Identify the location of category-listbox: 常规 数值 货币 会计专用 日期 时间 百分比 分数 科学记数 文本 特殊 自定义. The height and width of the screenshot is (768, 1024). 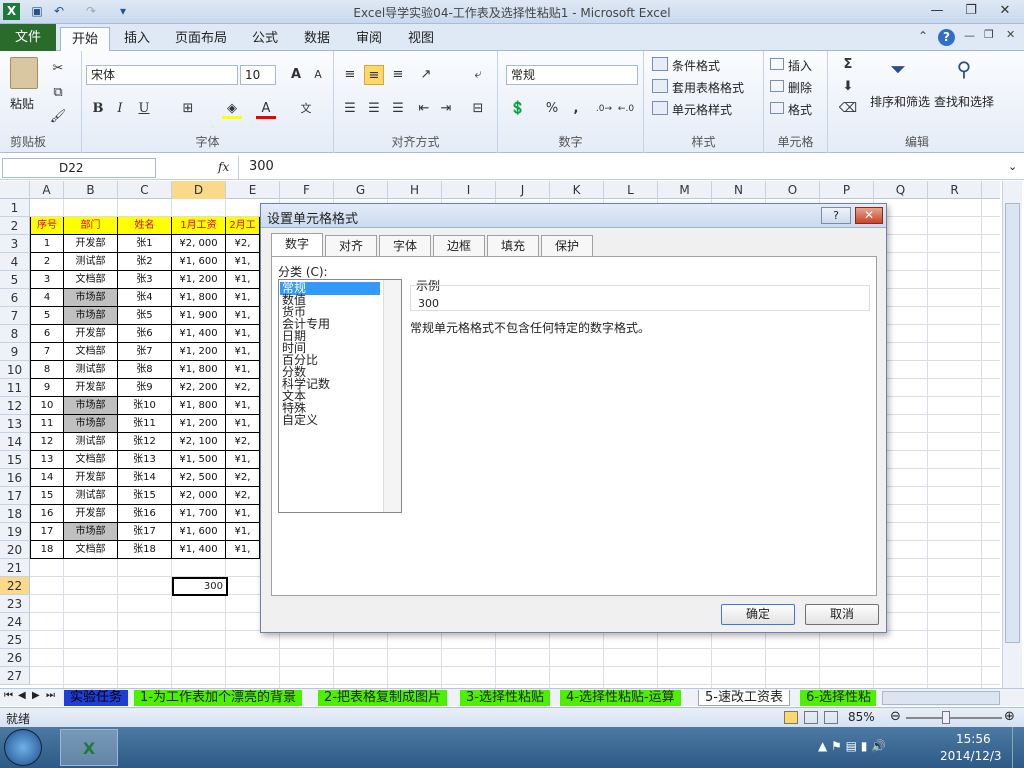
(340, 396).